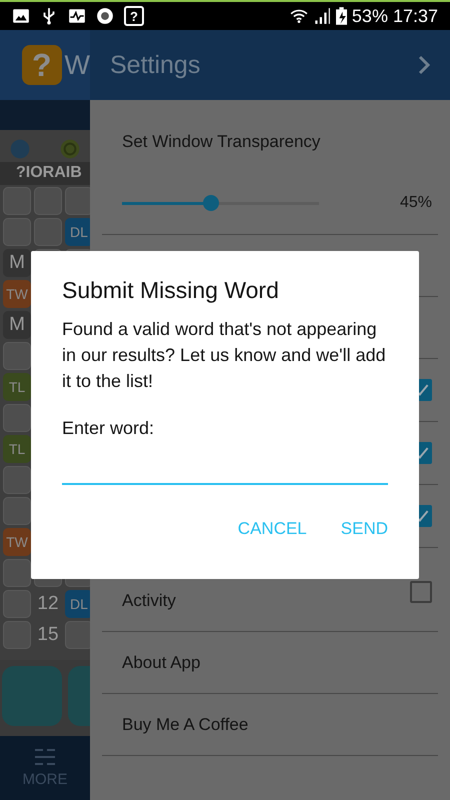  Describe the element at coordinates (222, 142) in the screenshot. I see `setting-label: Set Window Transparency` at that location.